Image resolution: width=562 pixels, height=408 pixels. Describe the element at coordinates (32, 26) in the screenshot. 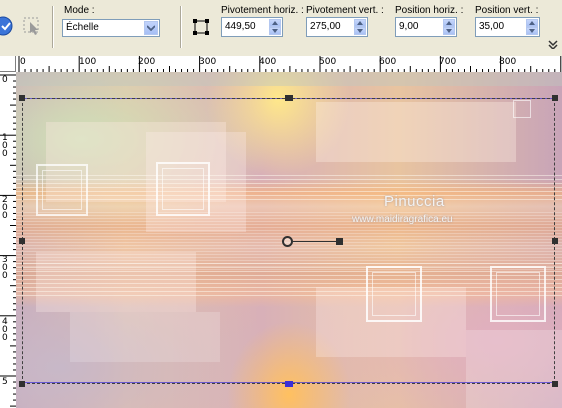

I see `reset-icon` at that location.